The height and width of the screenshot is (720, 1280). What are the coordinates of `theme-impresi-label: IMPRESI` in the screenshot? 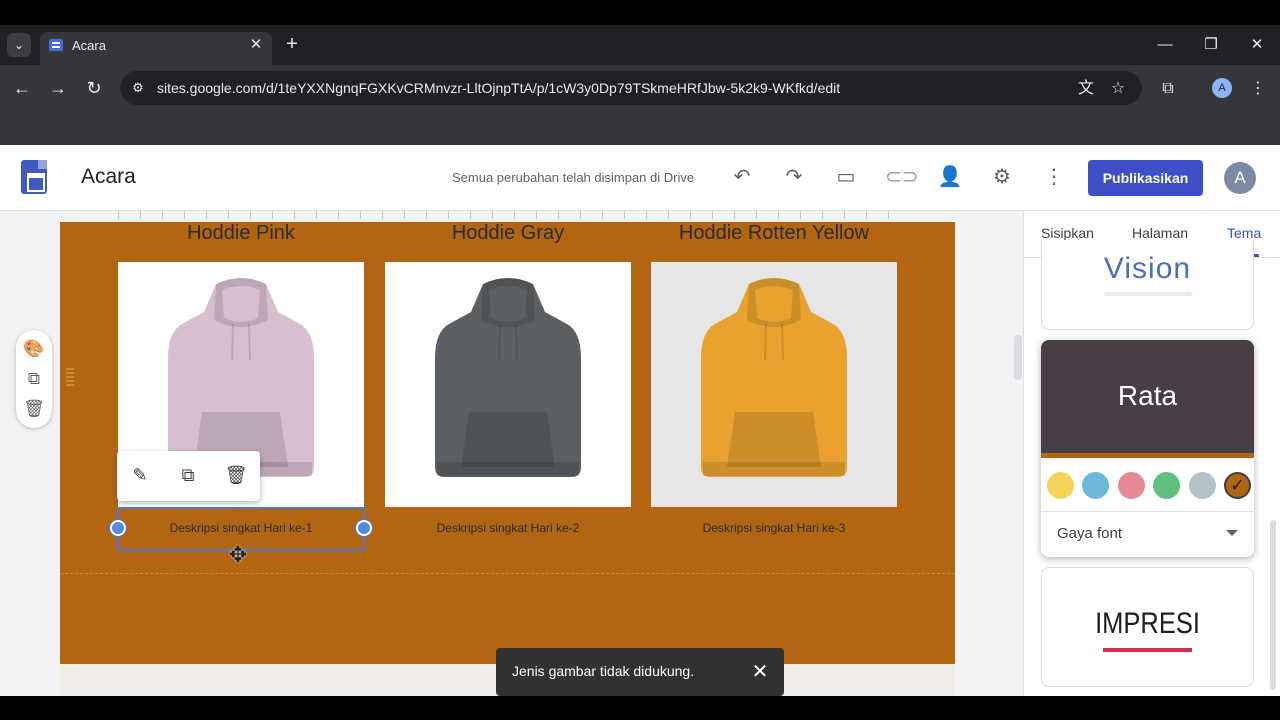 It's located at (1147, 623).